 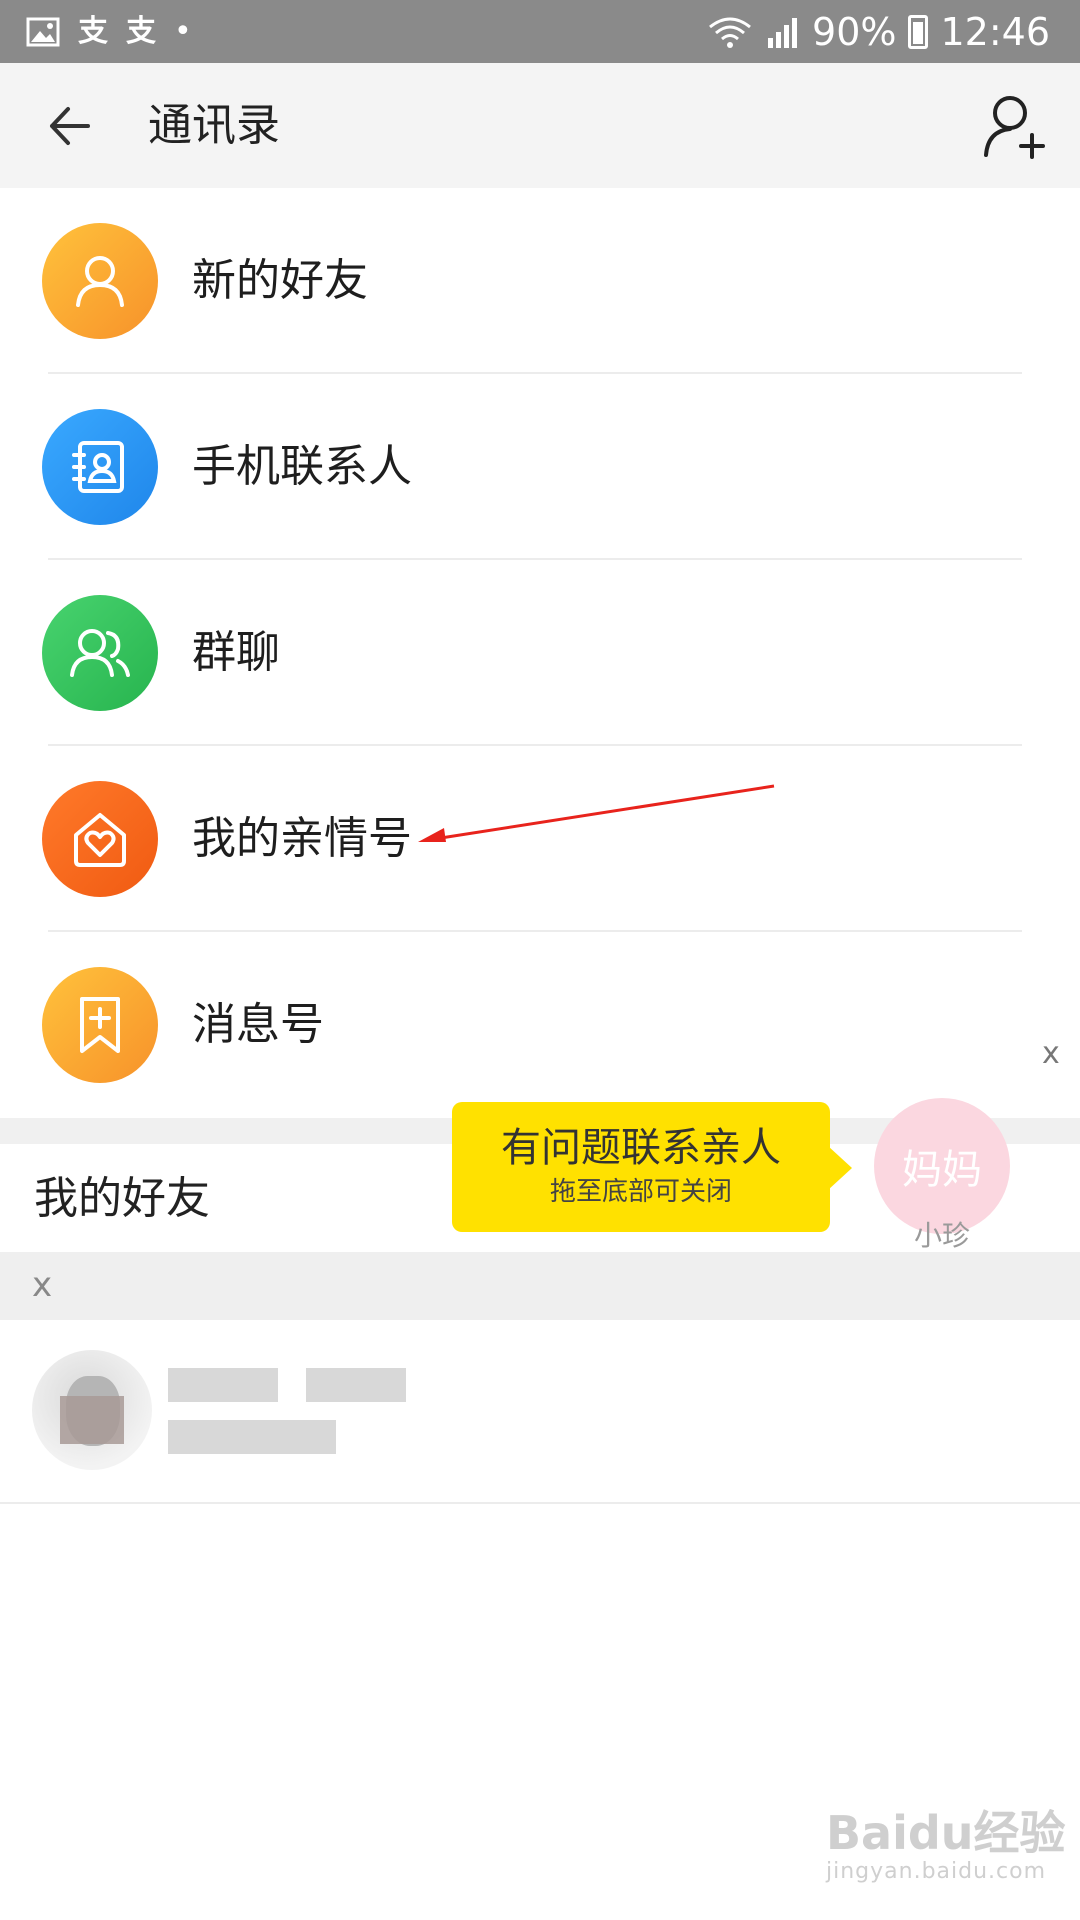 What do you see at coordinates (92, 1420) in the screenshot?
I see `privacy-blur` at bounding box center [92, 1420].